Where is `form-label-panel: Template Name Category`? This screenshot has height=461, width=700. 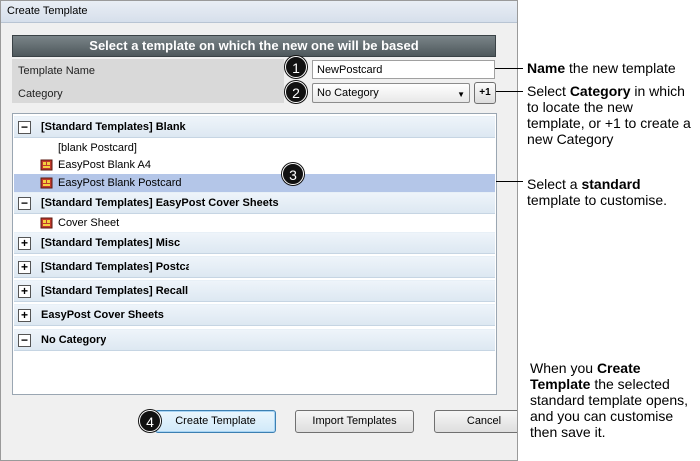
form-label-panel: Template Name Category is located at coordinates (148, 81).